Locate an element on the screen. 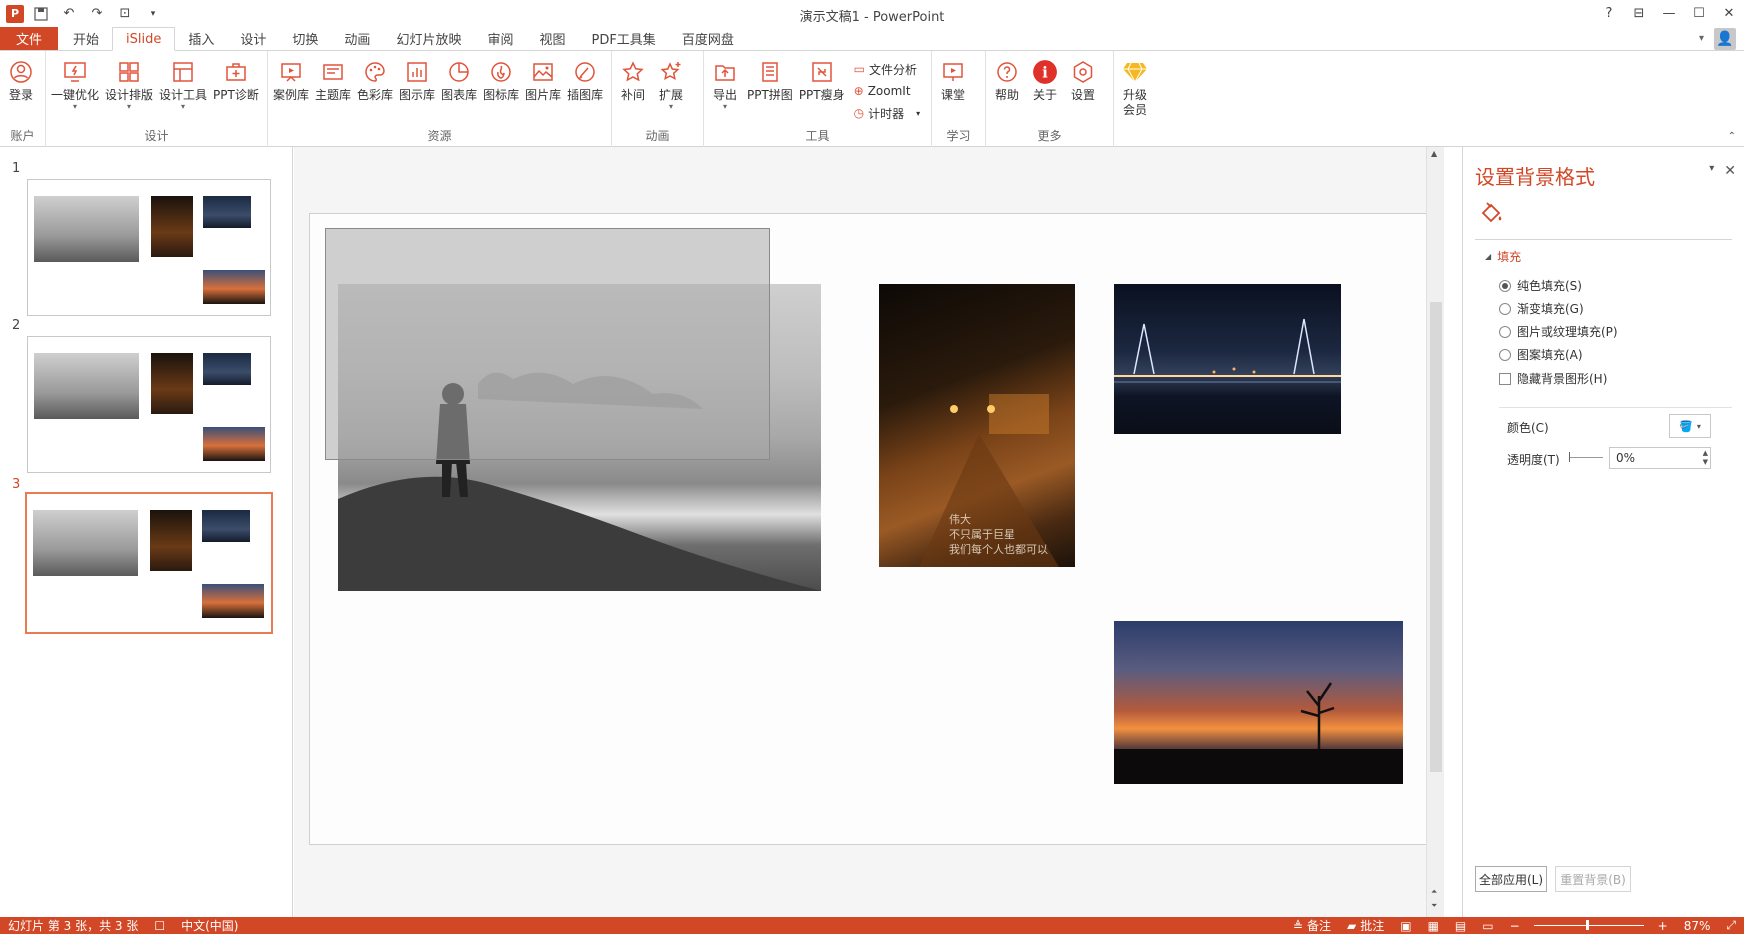 The height and width of the screenshot is (934, 1744). translucent-rectangle-shape is located at coordinates (547, 344).